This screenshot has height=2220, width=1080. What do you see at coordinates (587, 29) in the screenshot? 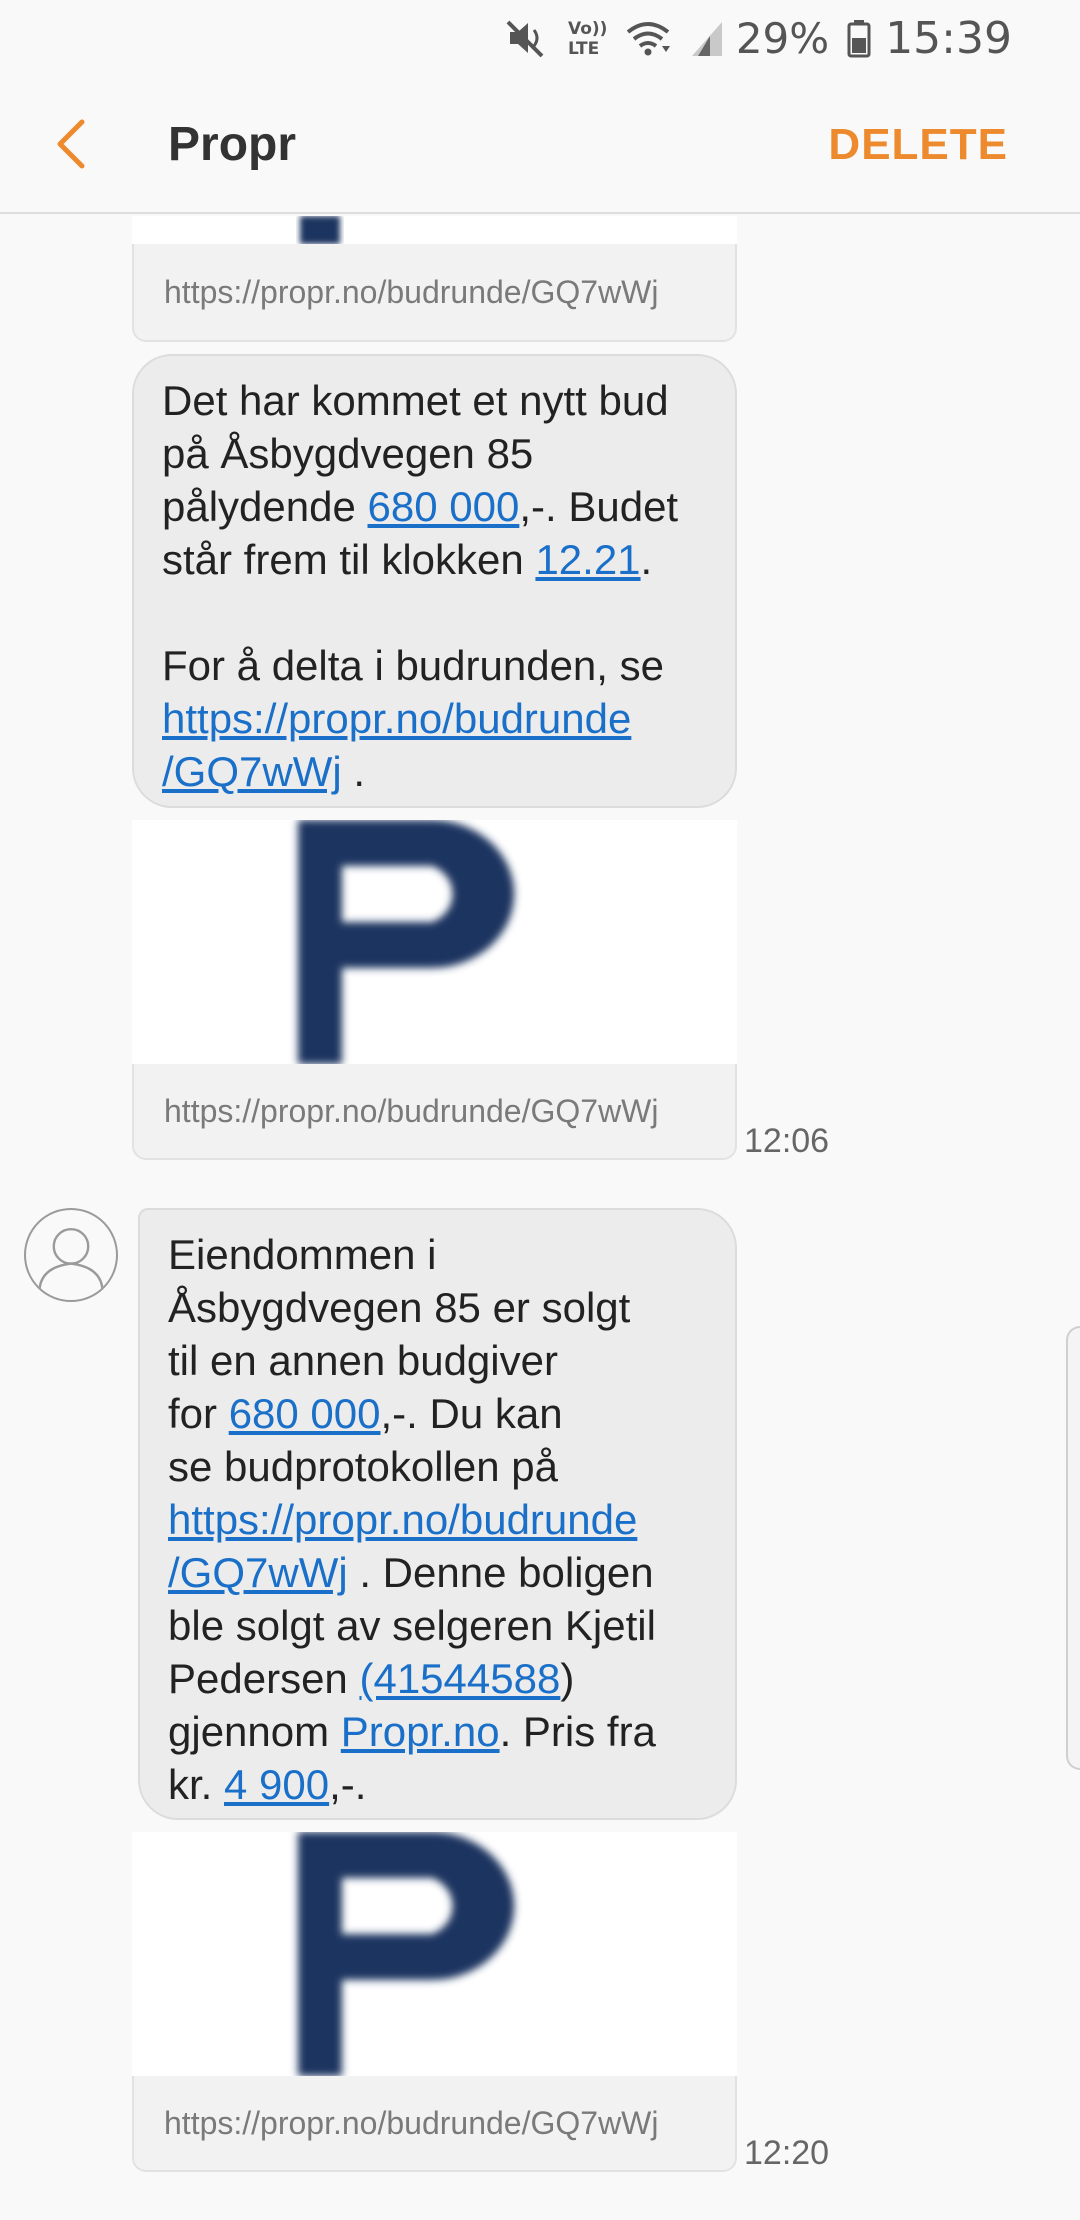
I see `volte-top-label: Vo))` at bounding box center [587, 29].